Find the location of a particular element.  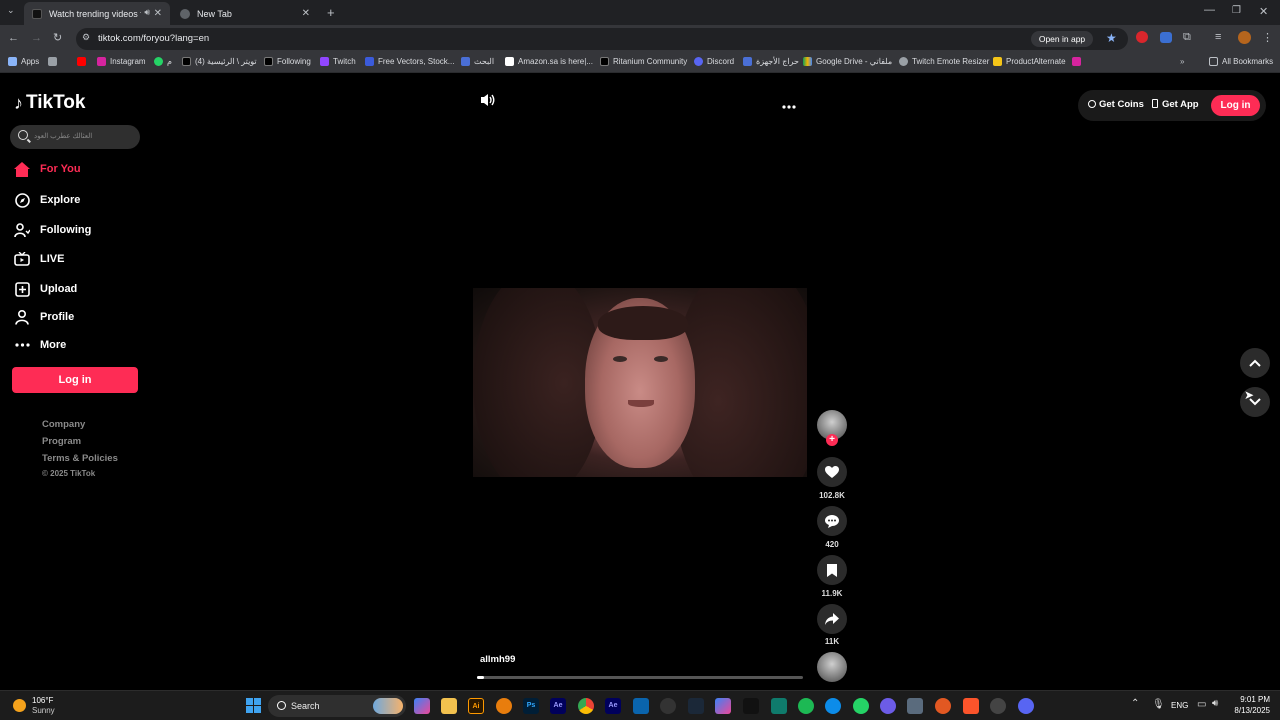

reload-icon: ↻ is located at coordinates (57, 37).